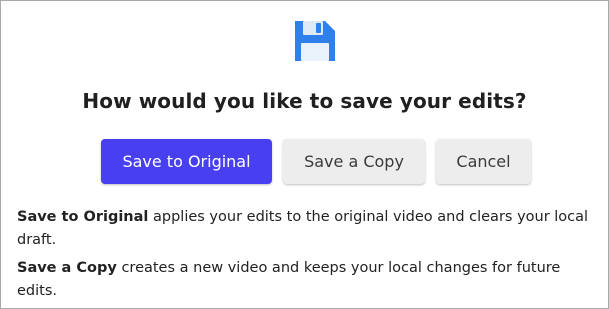 This screenshot has height=309, width=609. I want to click on description-term: Save a Copy, so click(67, 268).